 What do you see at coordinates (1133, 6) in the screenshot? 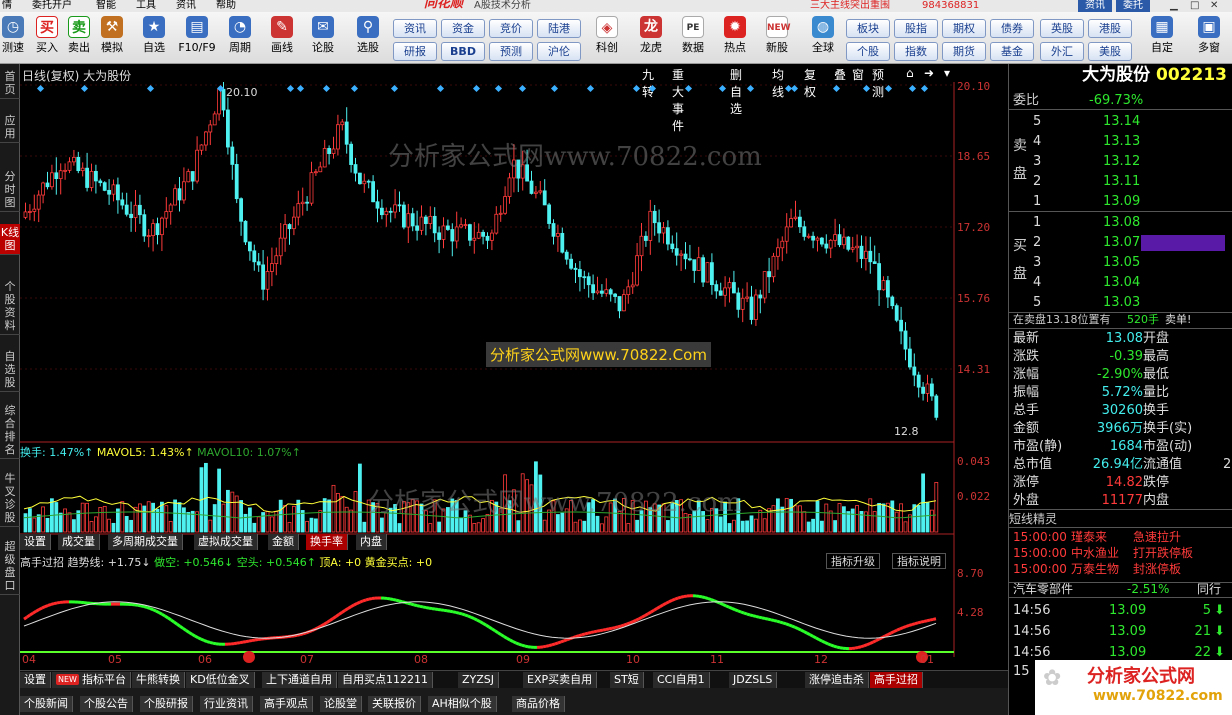
I see `trade-button: 委托` at bounding box center [1133, 6].